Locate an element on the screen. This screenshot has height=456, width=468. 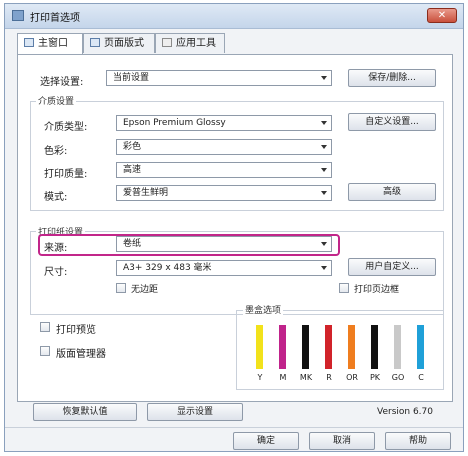
divider is located at coordinates (234, 427).